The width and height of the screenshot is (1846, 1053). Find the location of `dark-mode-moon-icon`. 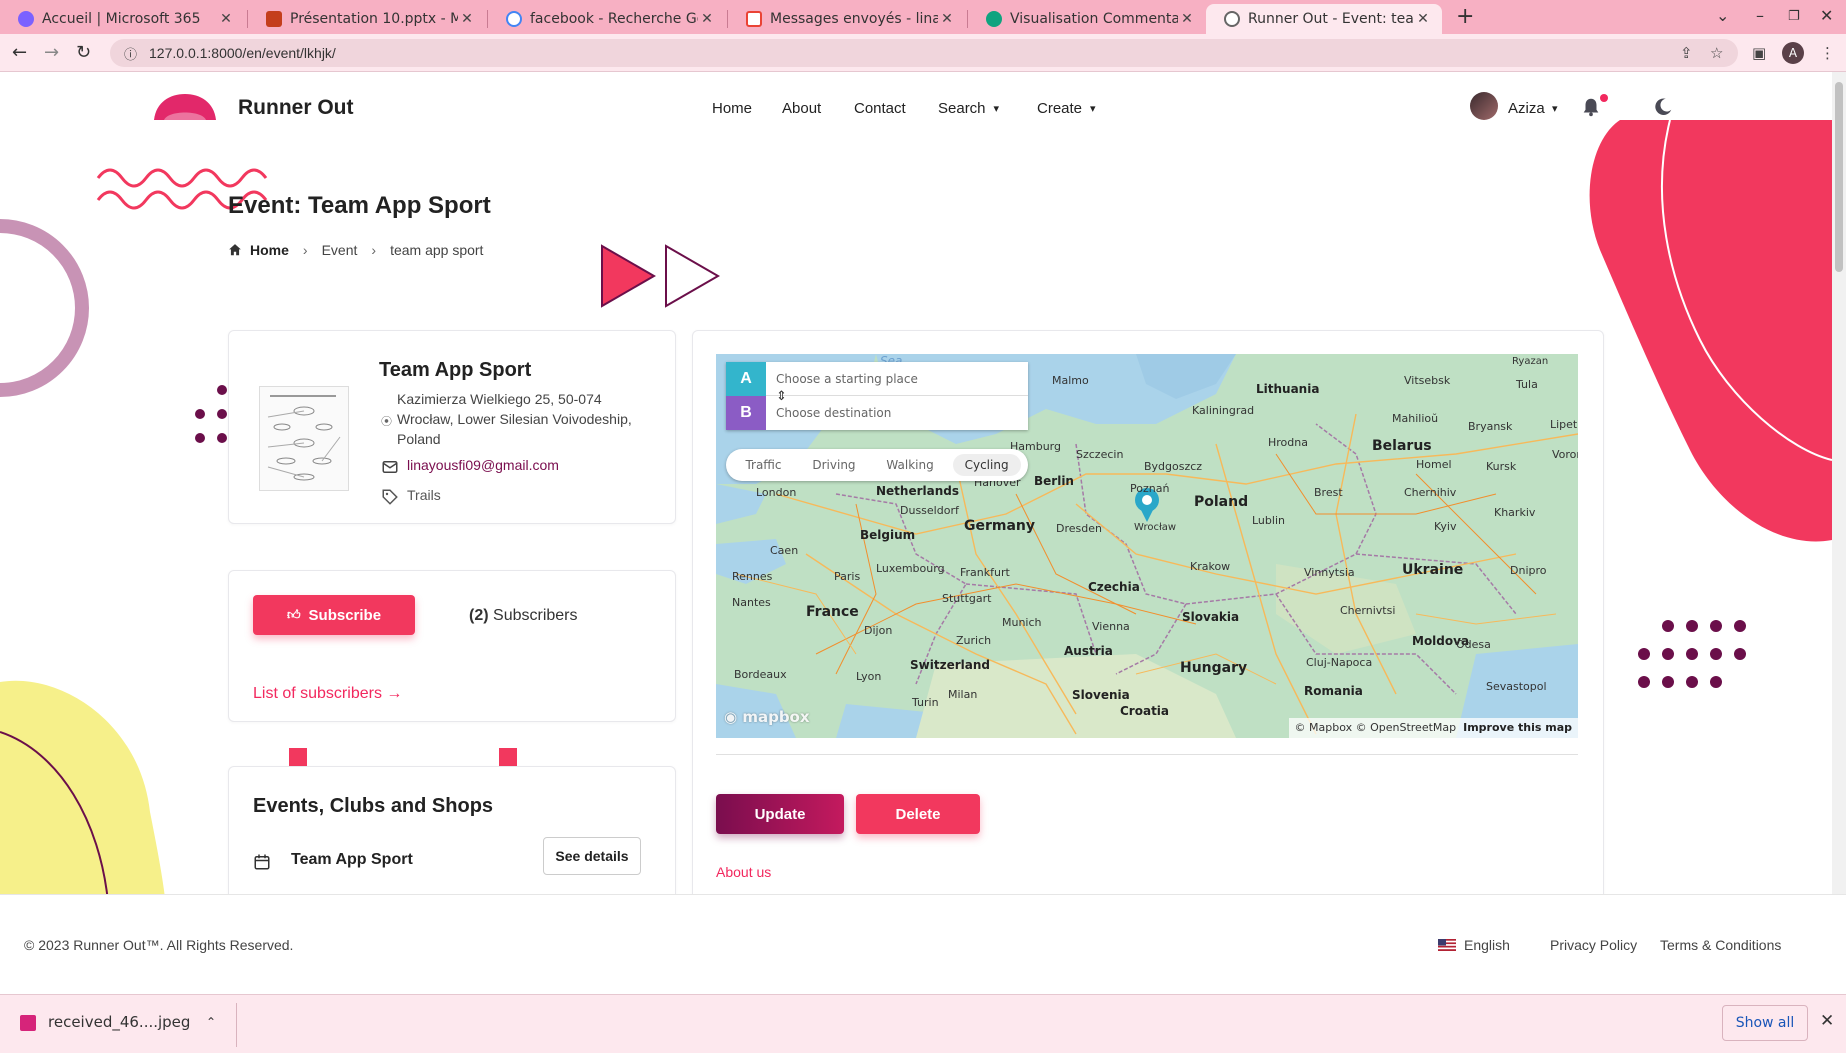

dark-mode-moon-icon is located at coordinates (1663, 107).